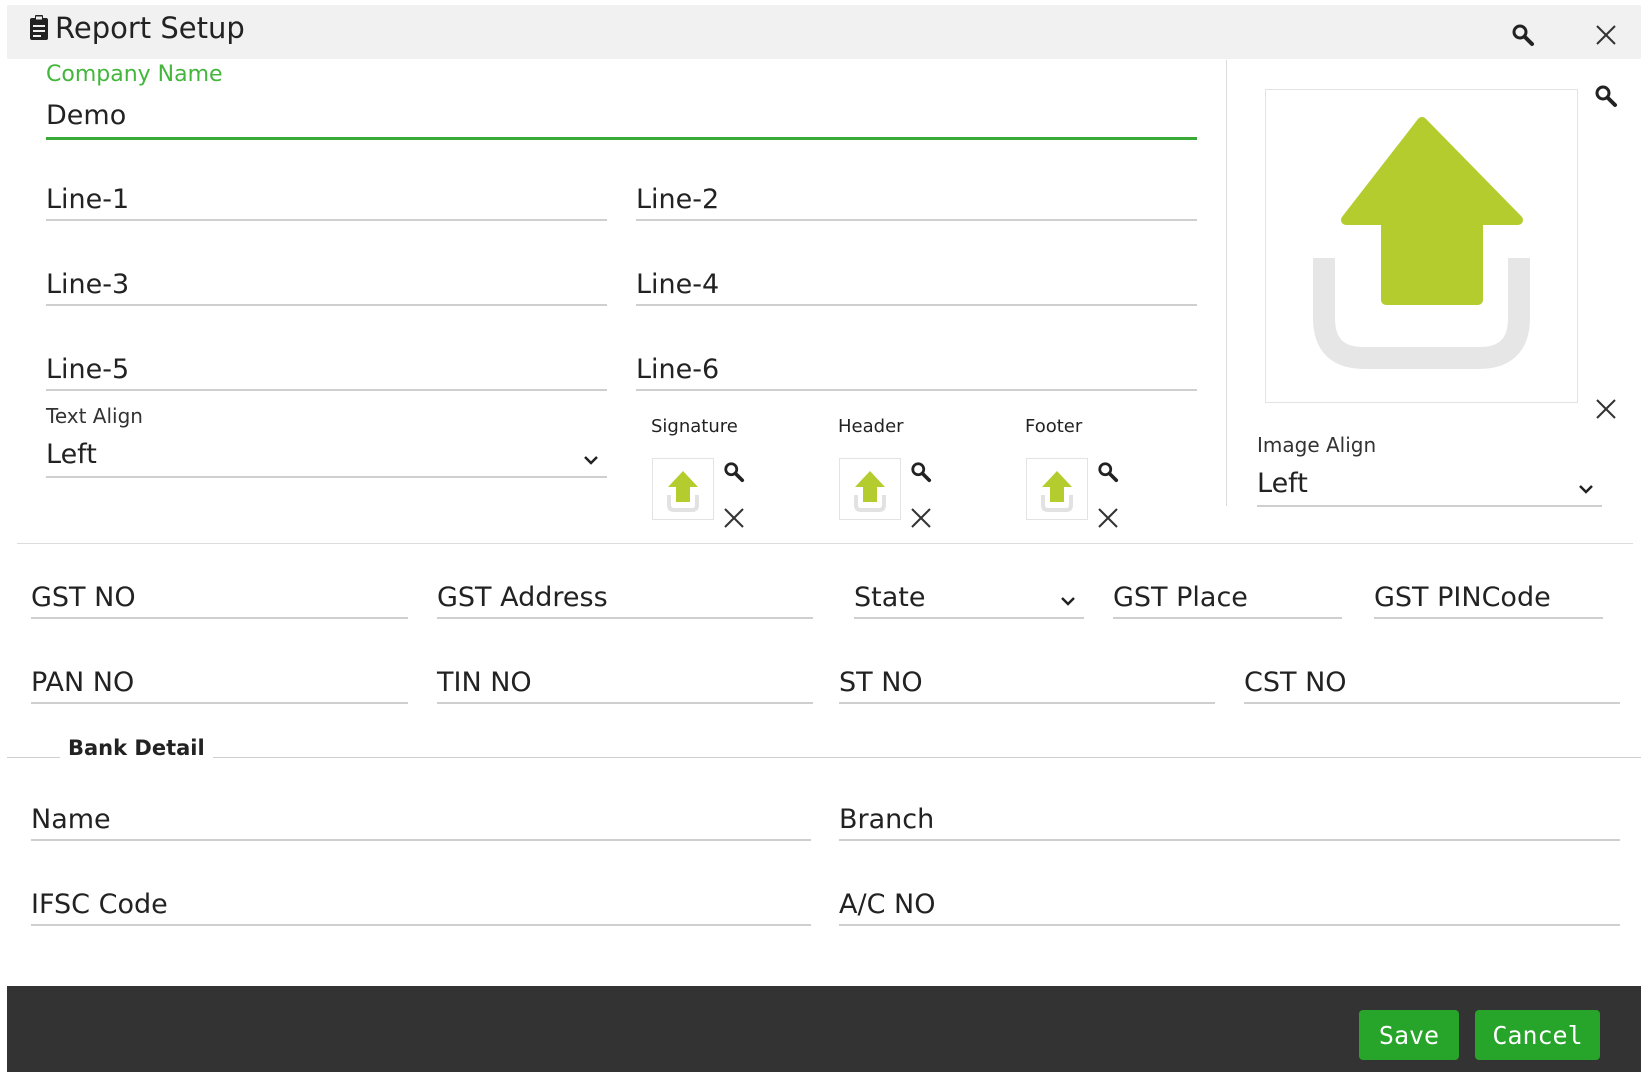  I want to click on pan-no-input: PAN NO, so click(219, 681).